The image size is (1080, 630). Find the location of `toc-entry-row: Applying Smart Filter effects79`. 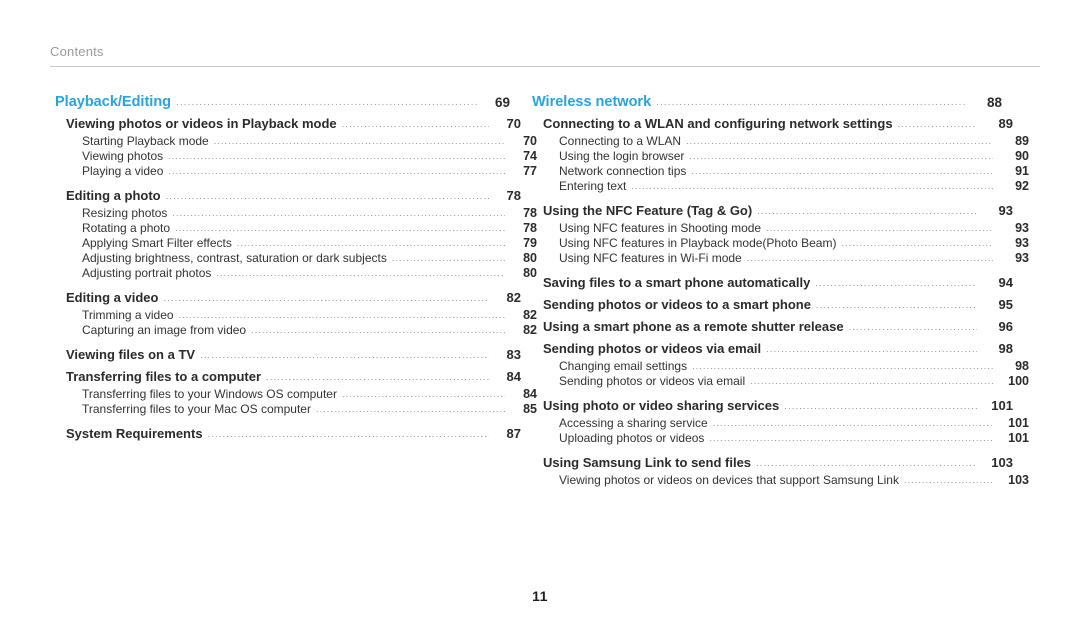

toc-entry-row: Applying Smart Filter effects79 is located at coordinates (296, 243).